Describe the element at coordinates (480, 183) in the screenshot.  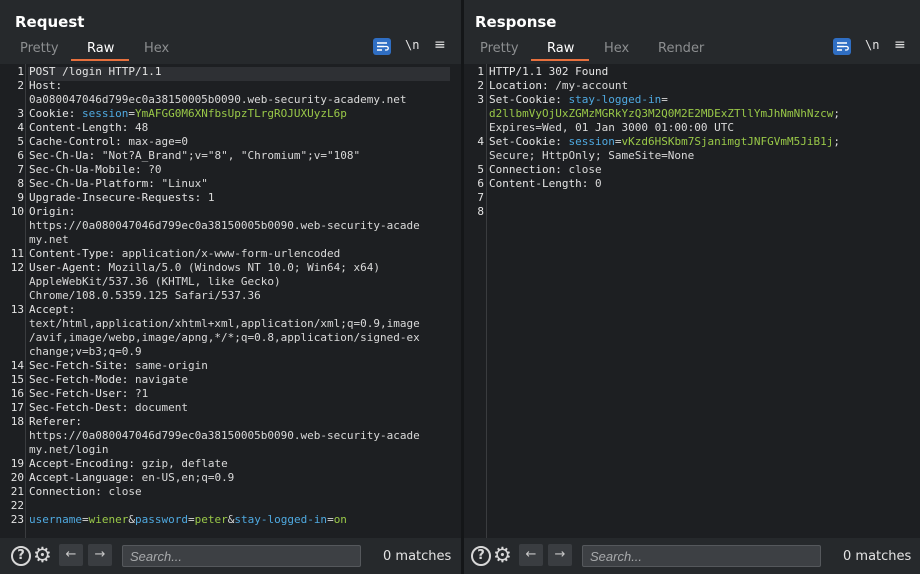
I see `line-number: 6` at that location.